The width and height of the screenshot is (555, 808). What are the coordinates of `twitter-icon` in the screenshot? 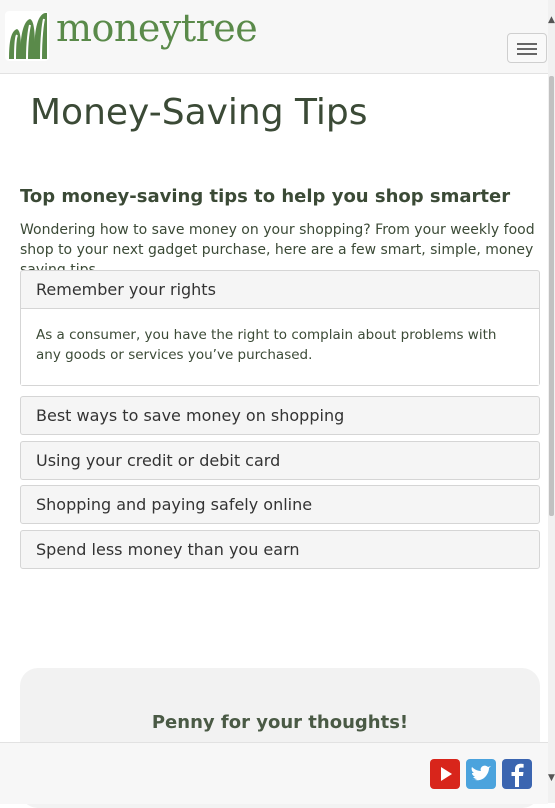 It's located at (481, 774).